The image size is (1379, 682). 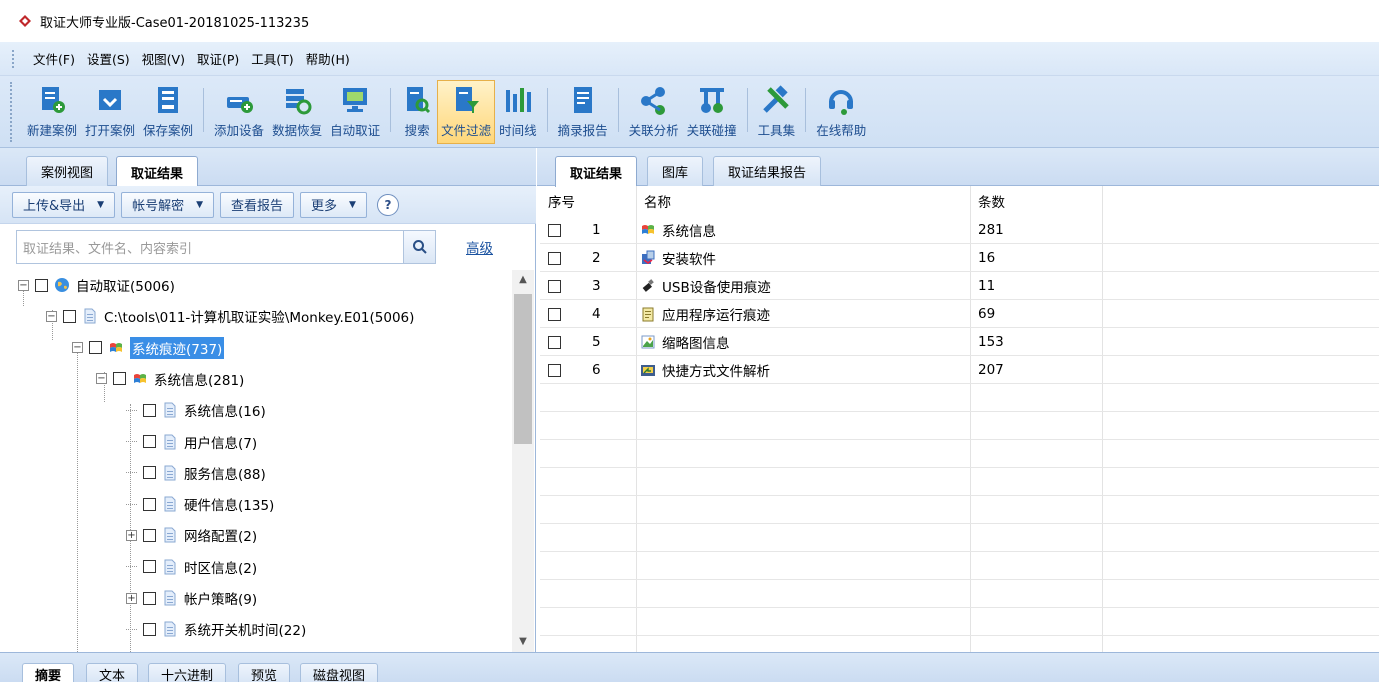 What do you see at coordinates (191, 567) in the screenshot?
I see `tree-node: 时区信息(2)` at bounding box center [191, 567].